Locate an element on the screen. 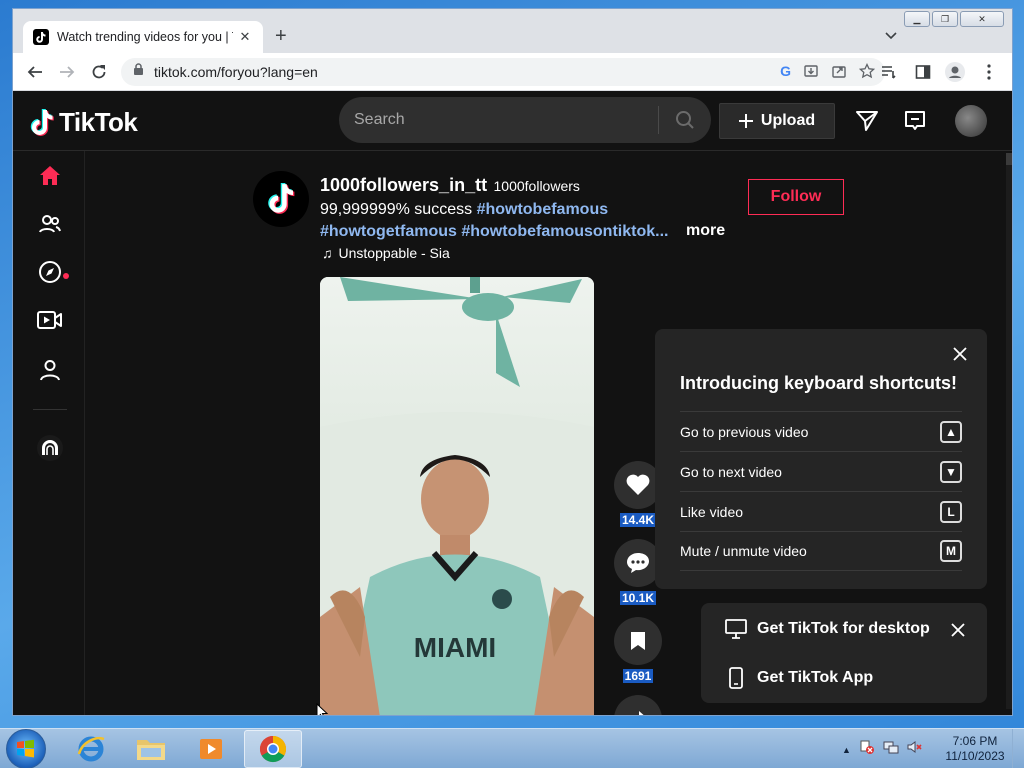  creator-info: 1000followers_in_tt 1000followers is located at coordinates (450, 185).